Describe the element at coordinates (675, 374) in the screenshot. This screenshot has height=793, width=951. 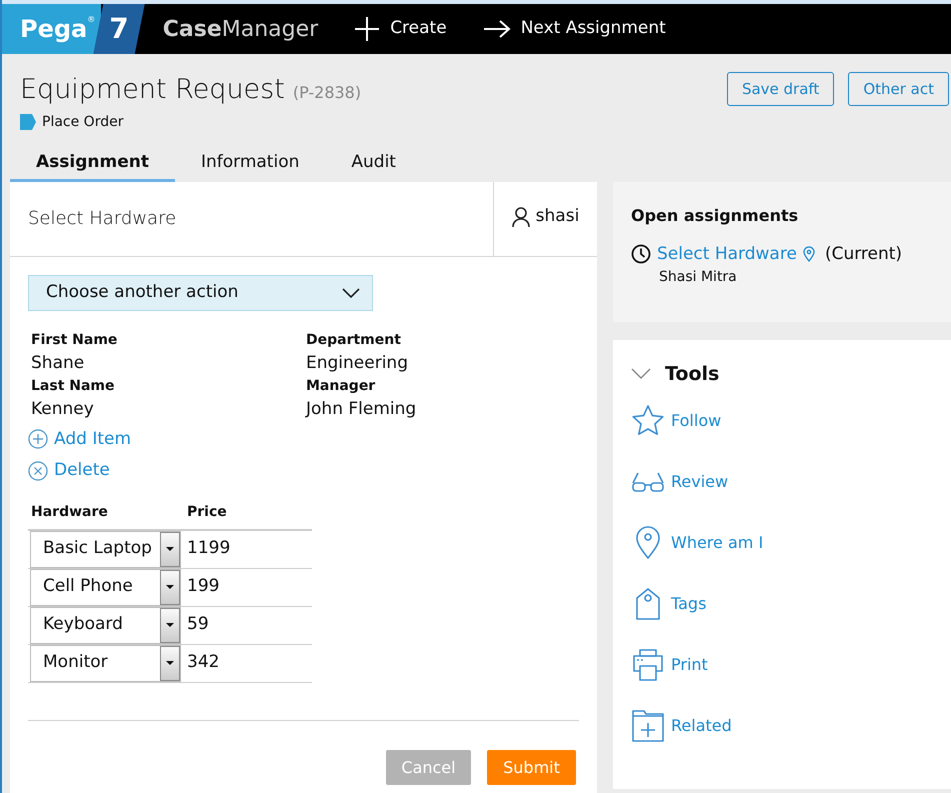
I see `tools-toggle: Tools` at that location.